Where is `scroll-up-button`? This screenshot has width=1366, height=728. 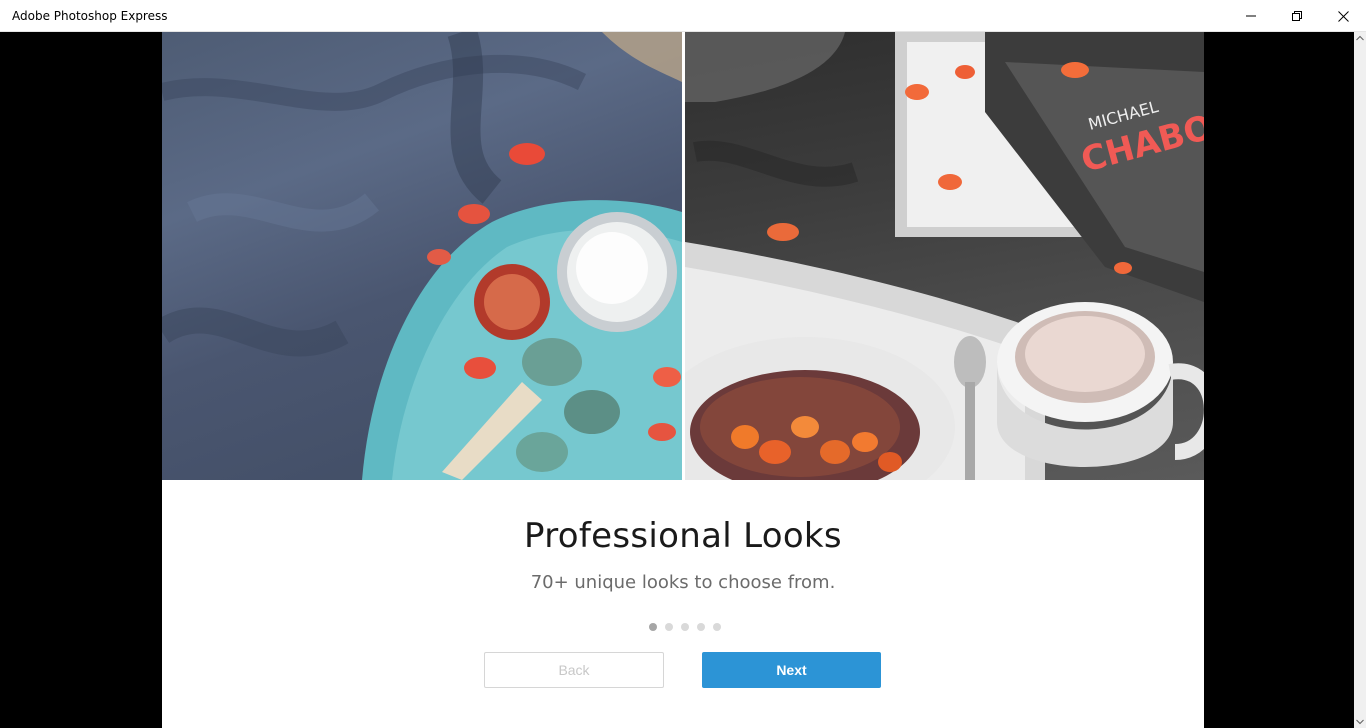
scroll-up-button is located at coordinates (1360, 38).